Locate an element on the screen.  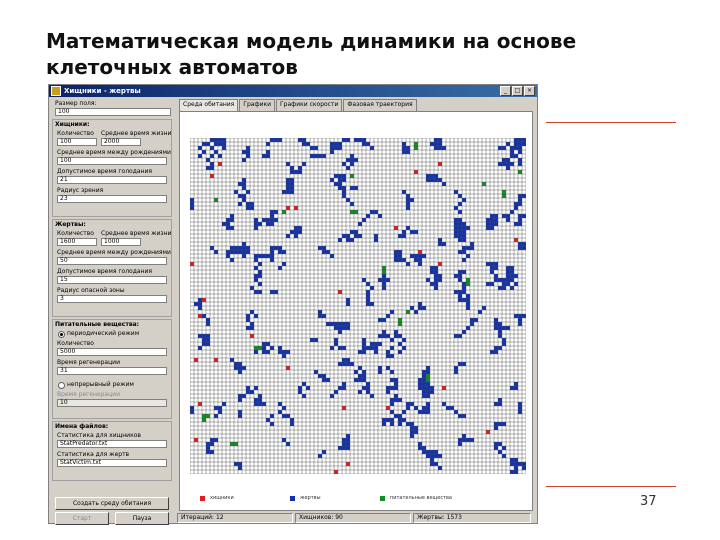
prey-count-field: 1600 is located at coordinates (77, 242).